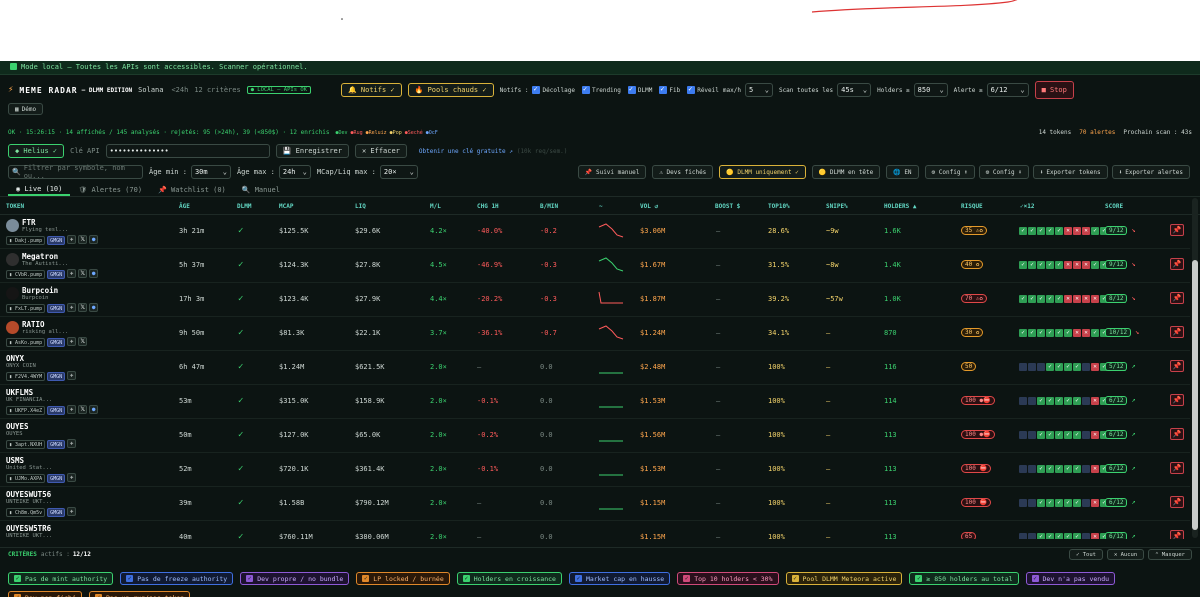 The height and width of the screenshot is (597, 1200). I want to click on age-min-select: 30m ⌄, so click(210, 172).